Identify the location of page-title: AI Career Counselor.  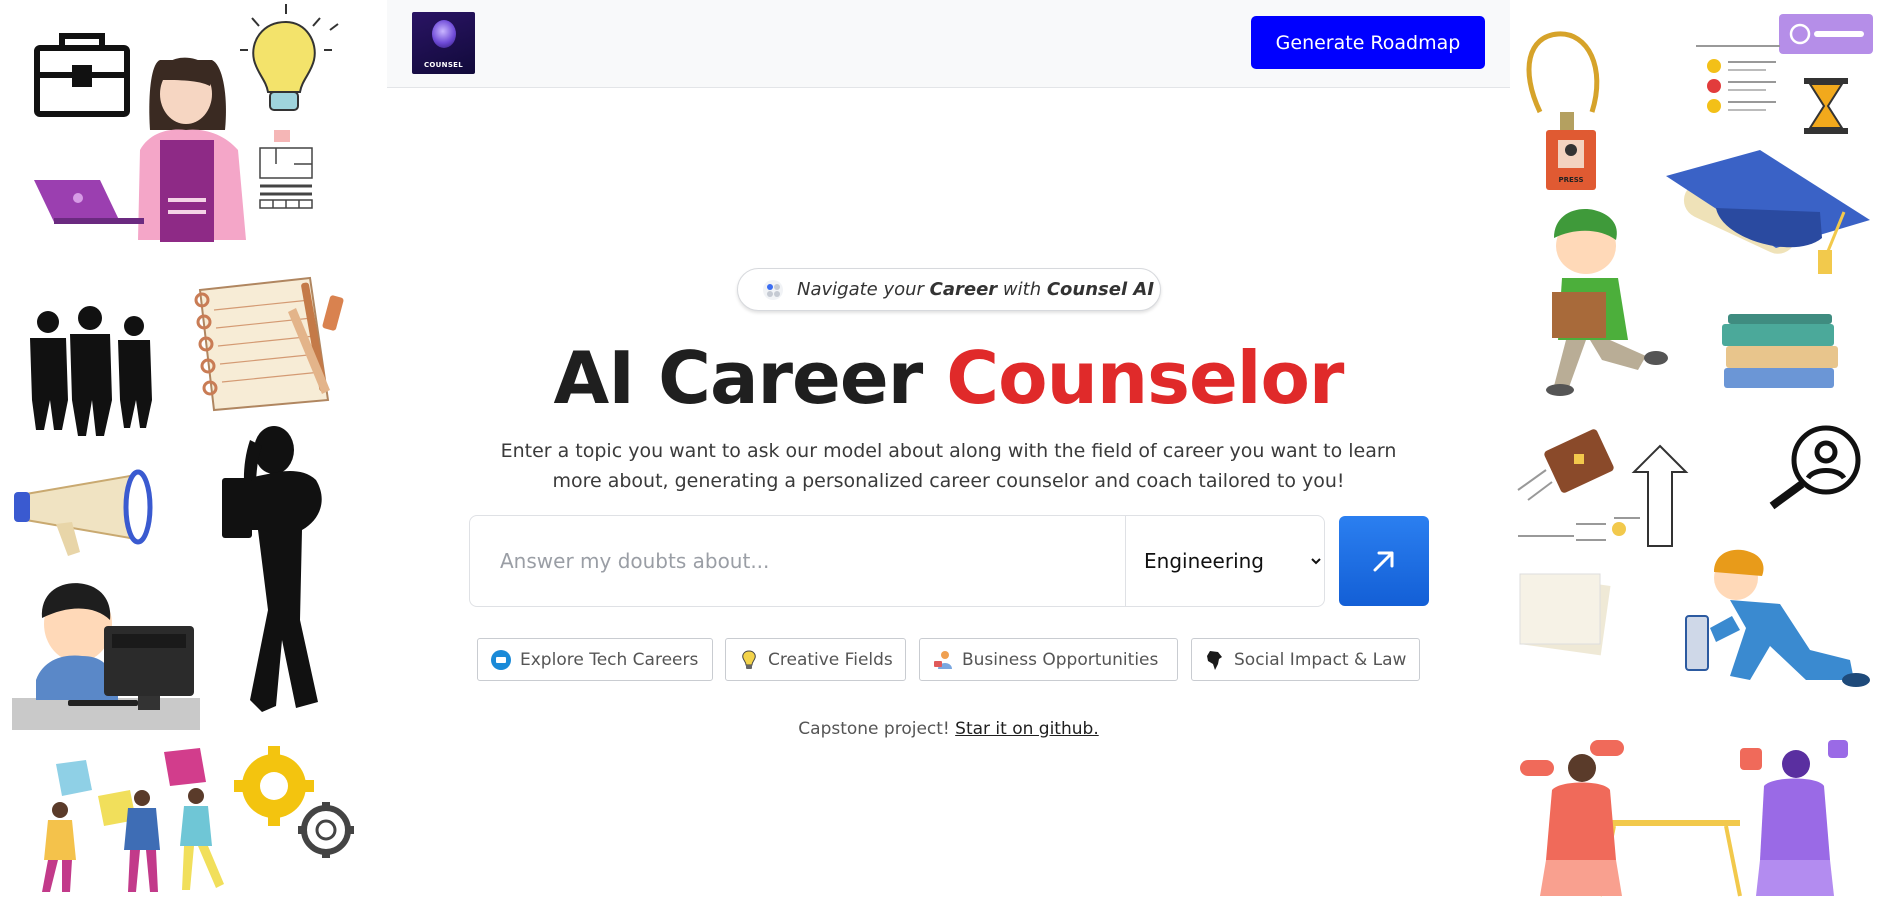
(948, 378).